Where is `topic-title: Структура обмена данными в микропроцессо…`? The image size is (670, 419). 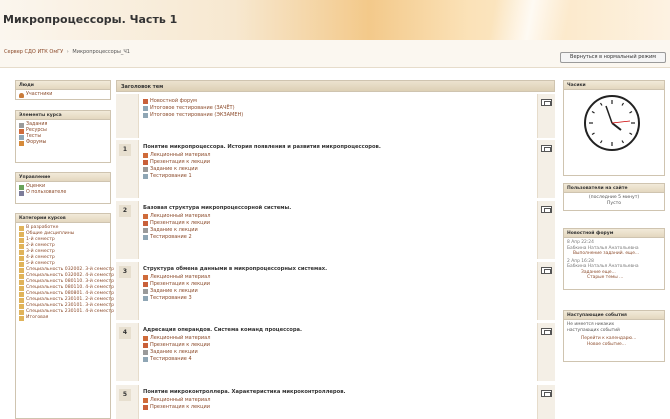
topic-title: Структура обмена данными в микропроцессо… is located at coordinates (235, 269).